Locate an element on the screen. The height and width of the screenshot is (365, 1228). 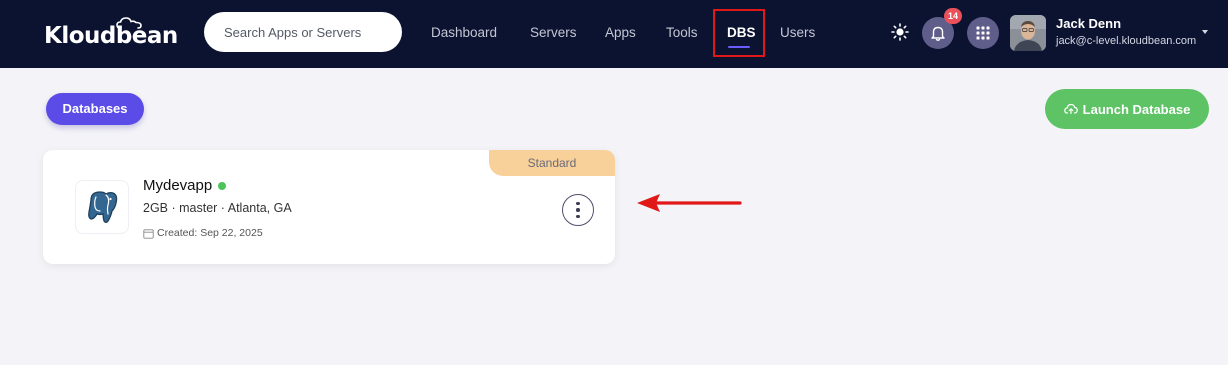
database-title-row: Mydevapp is located at coordinates (185, 186).